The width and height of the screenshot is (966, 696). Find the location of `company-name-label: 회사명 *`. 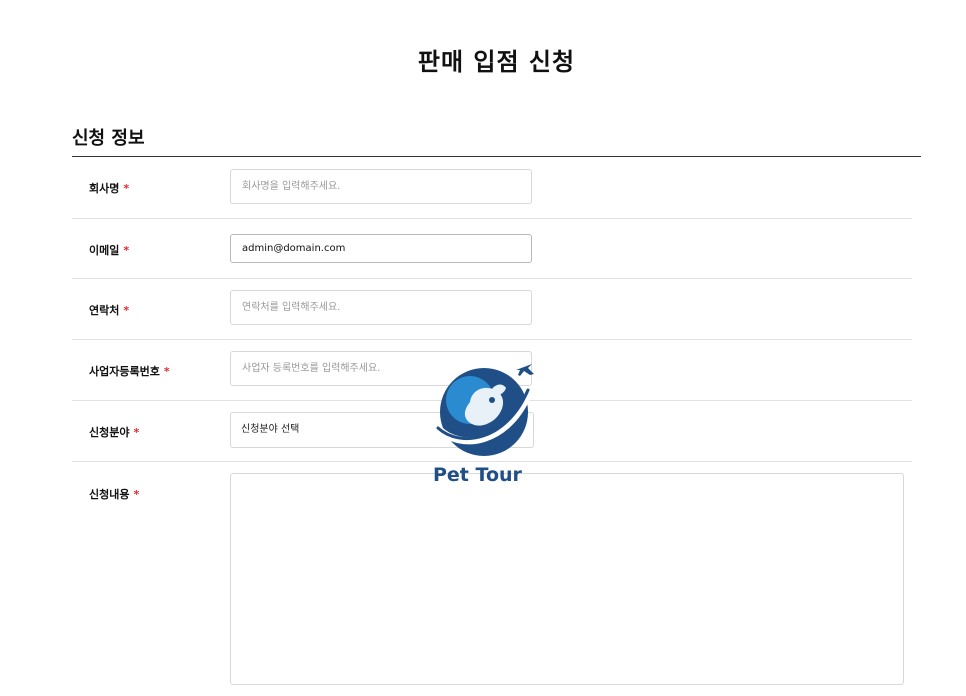

company-name-label: 회사명 * is located at coordinates (109, 188).